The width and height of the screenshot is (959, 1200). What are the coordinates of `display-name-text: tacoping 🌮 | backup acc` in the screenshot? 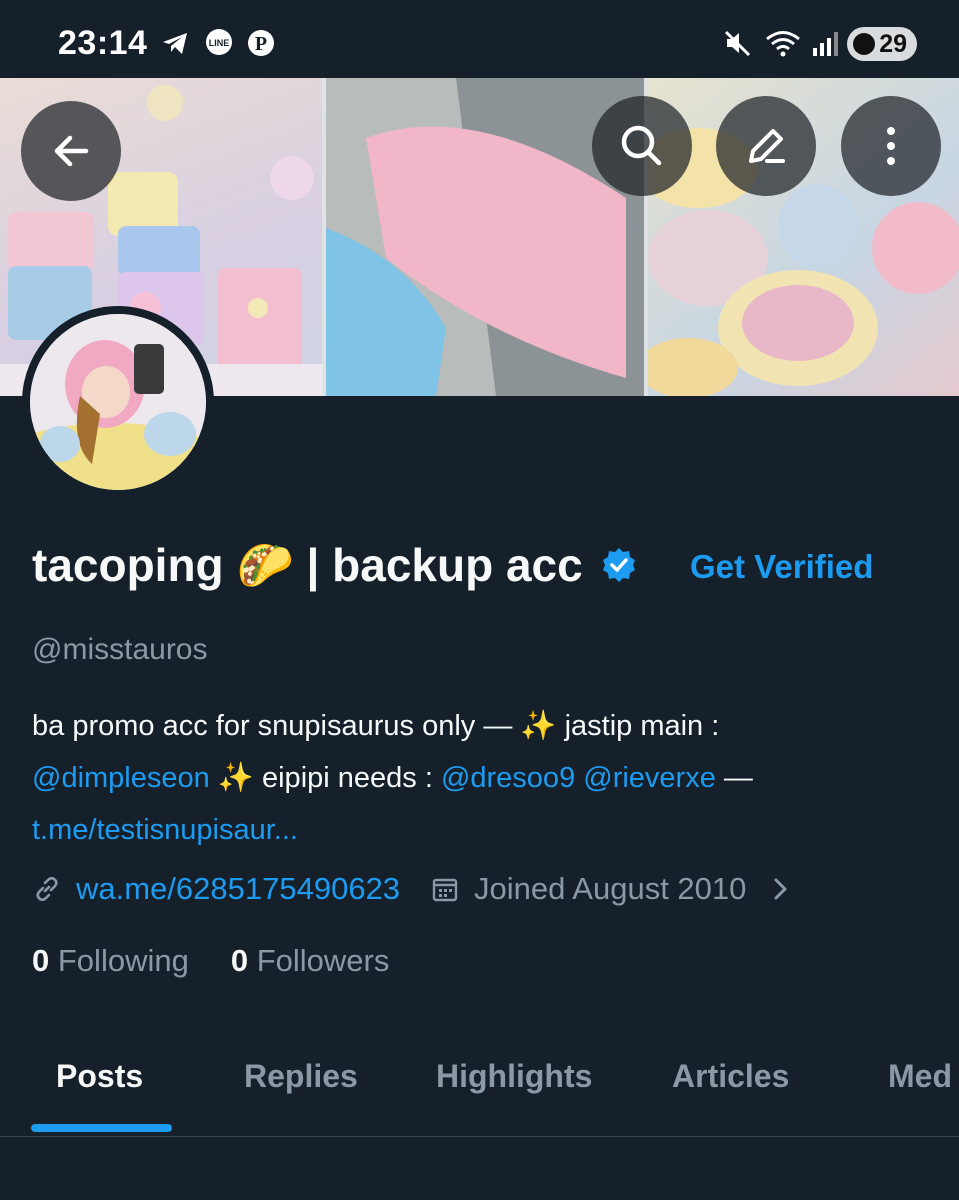 It's located at (307, 565).